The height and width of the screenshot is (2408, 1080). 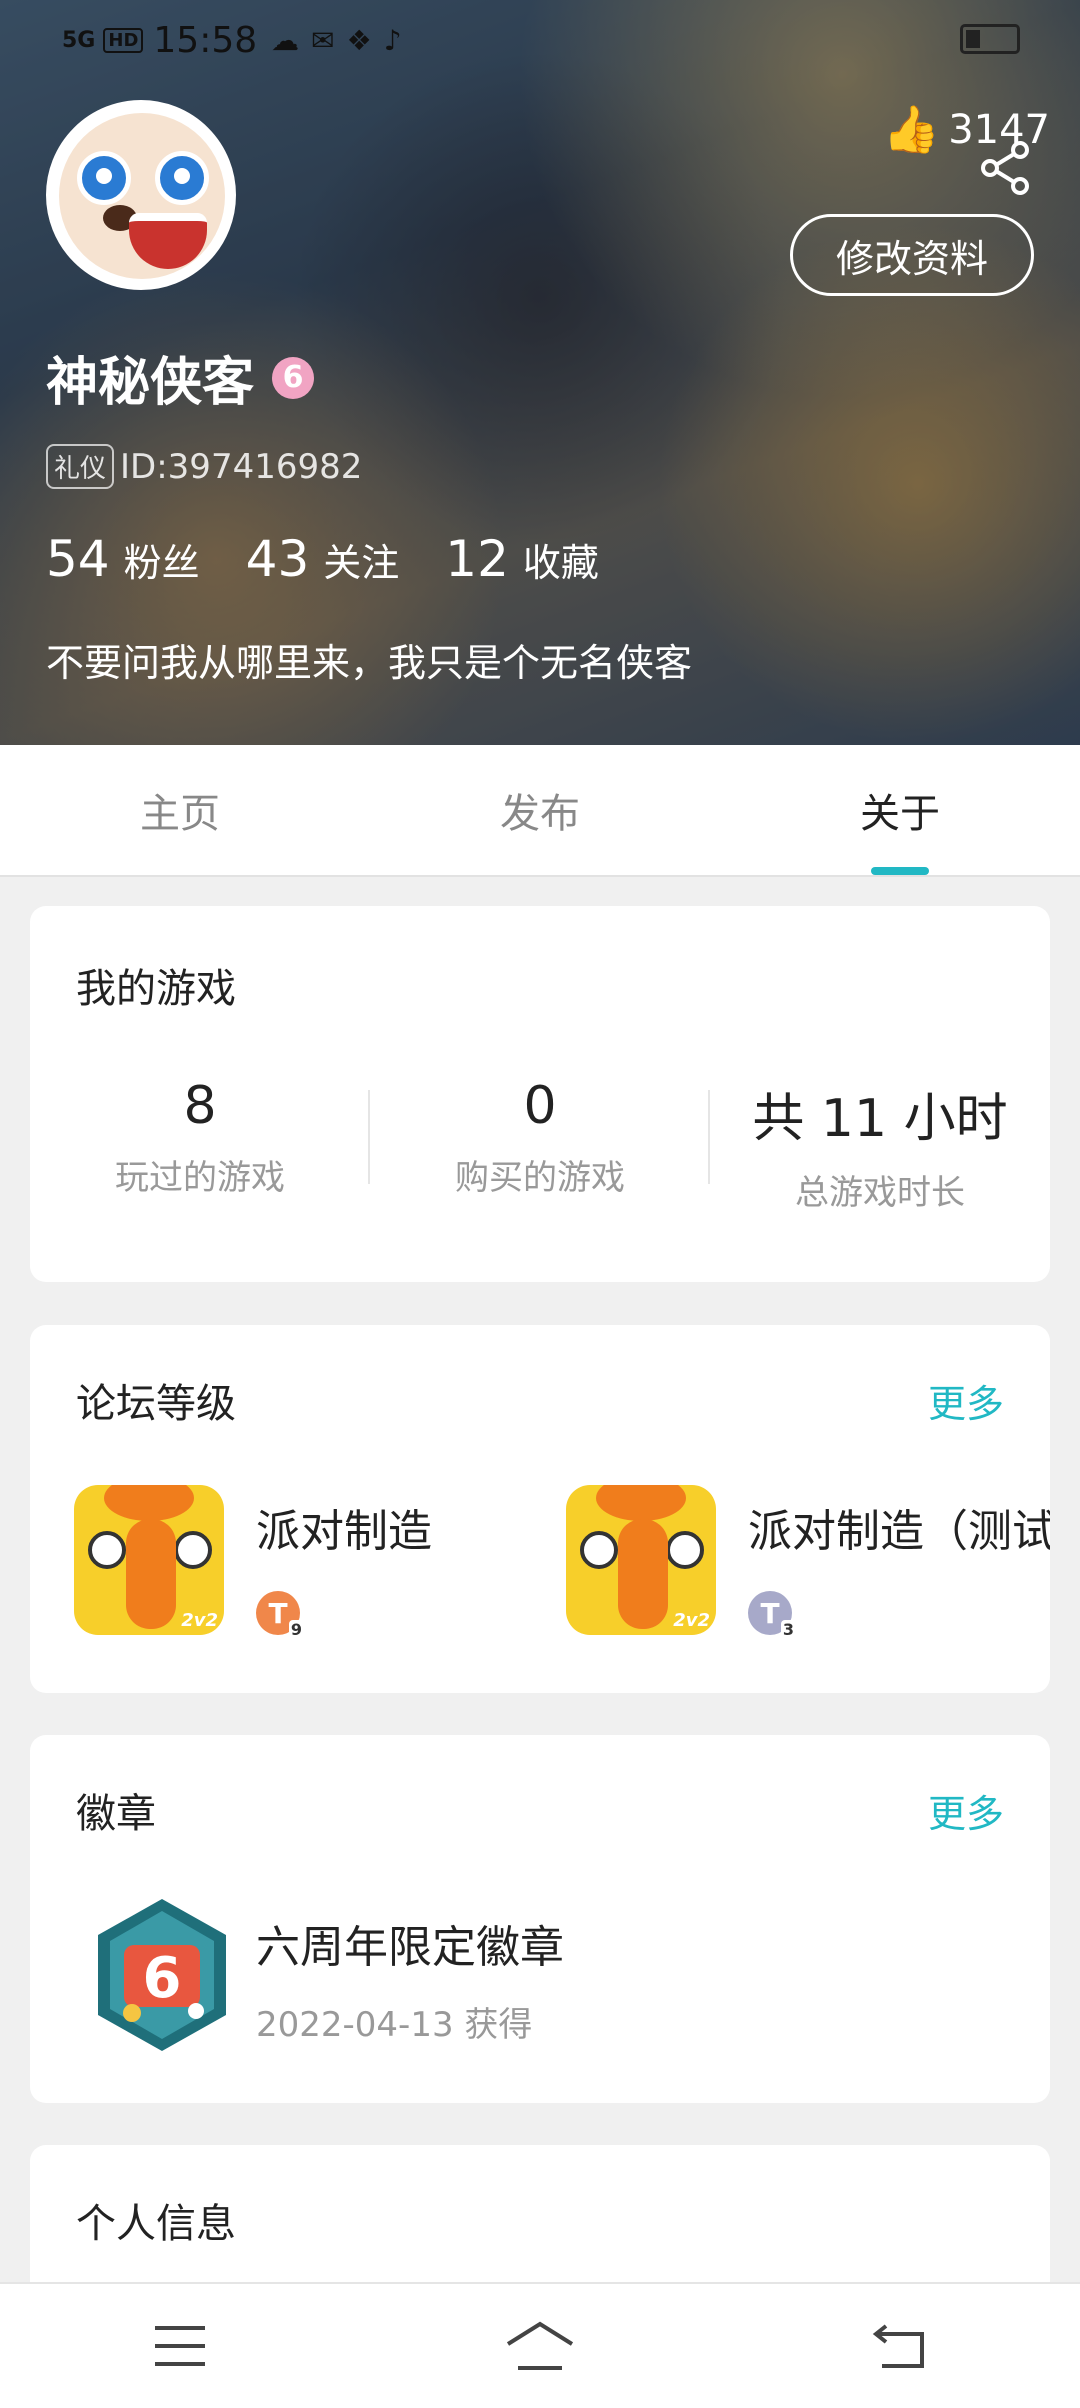 What do you see at coordinates (162, 1978) in the screenshot?
I see `svg-text: 6` at bounding box center [162, 1978].